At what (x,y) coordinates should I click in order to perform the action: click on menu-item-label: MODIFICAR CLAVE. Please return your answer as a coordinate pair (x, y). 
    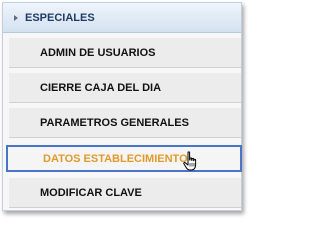
    Looking at the image, I should click on (91, 192).